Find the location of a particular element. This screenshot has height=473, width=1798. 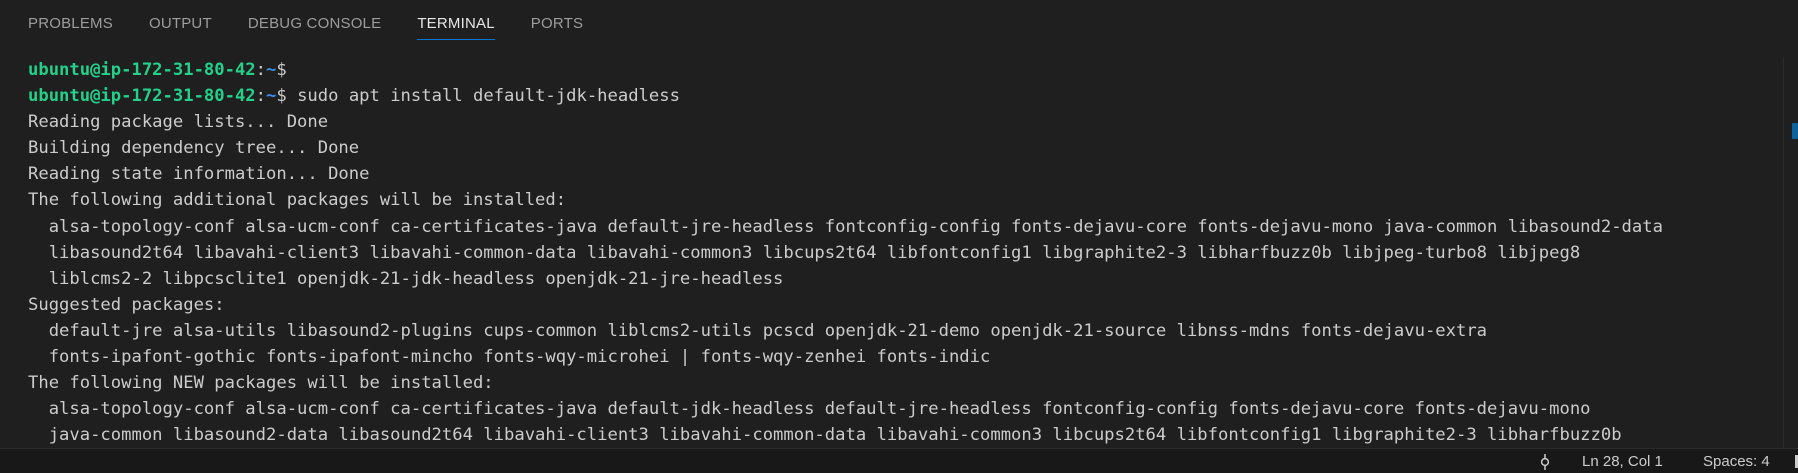

scrollbar-thumb is located at coordinates (1795, 131).